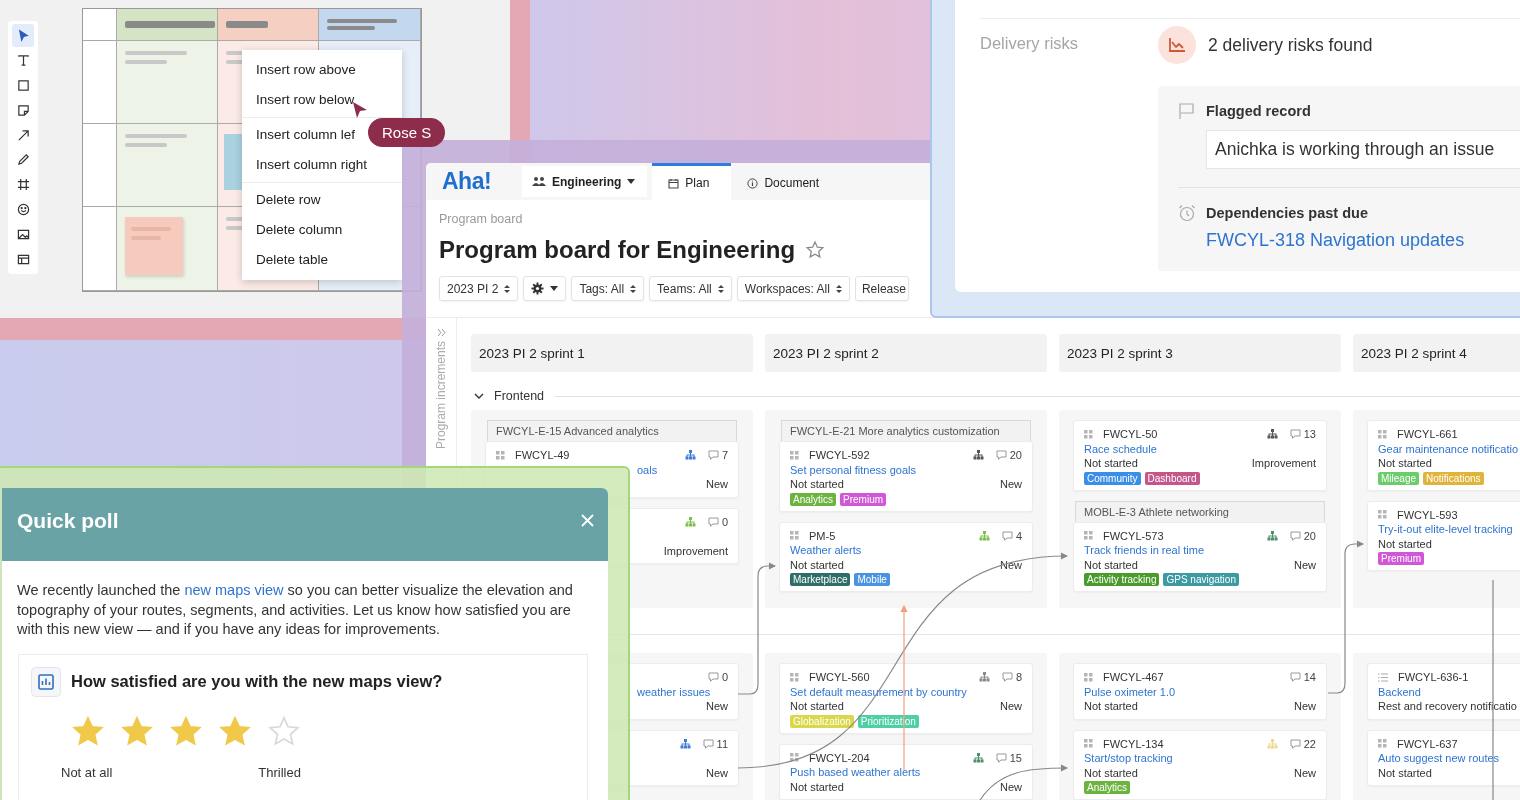 The image size is (1520, 800). Describe the element at coordinates (441, 332) in the screenshot. I see `expand-icon` at that location.